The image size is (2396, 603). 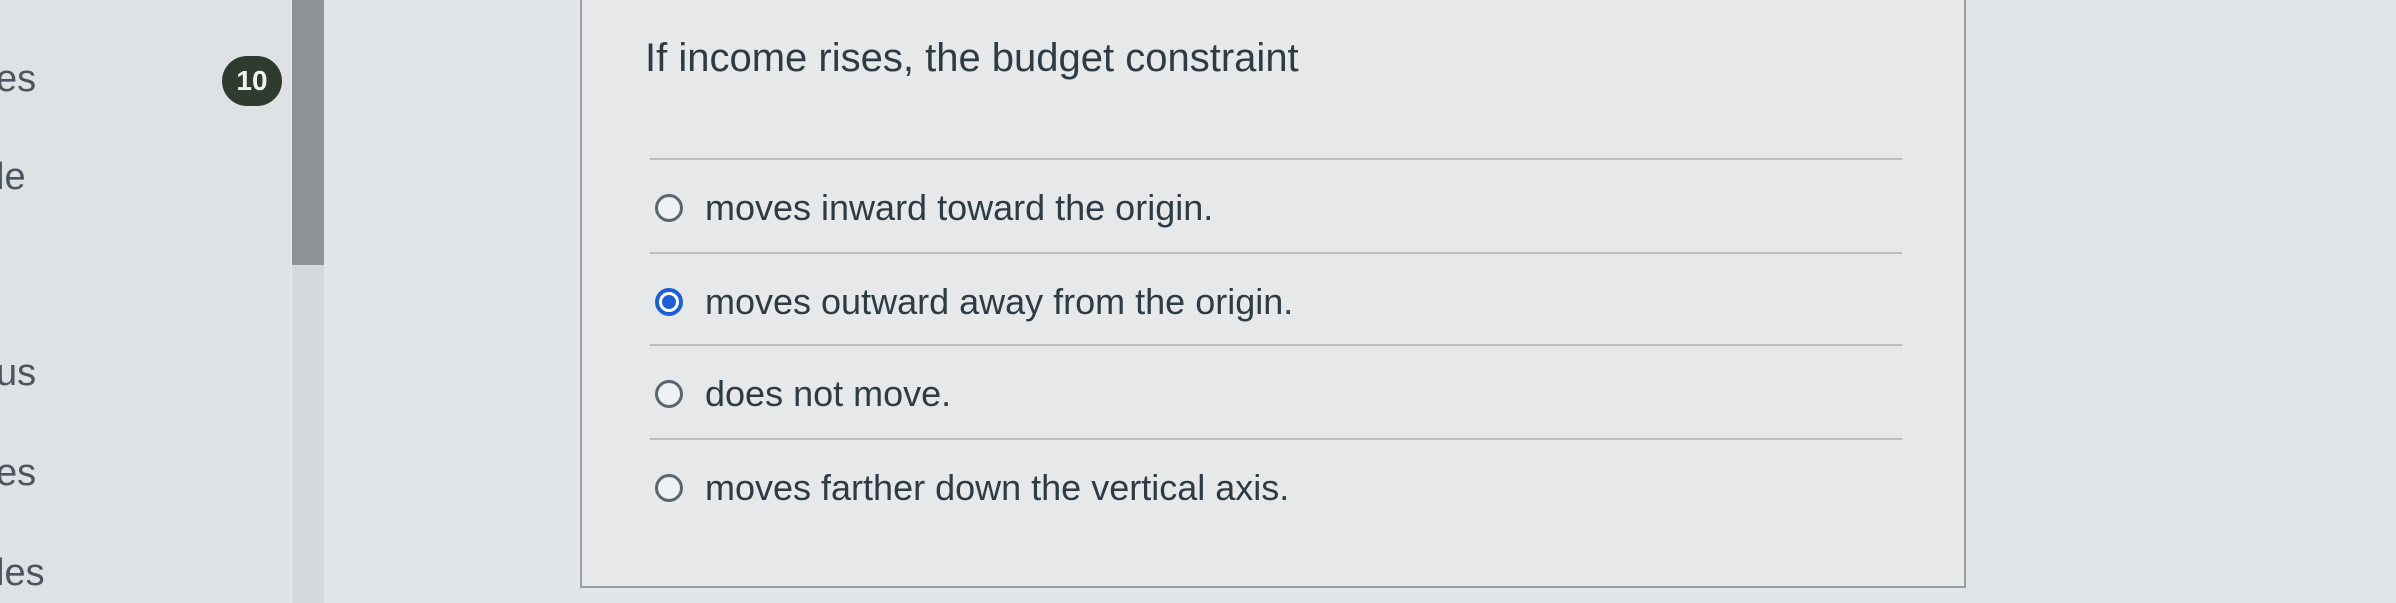 What do you see at coordinates (252, 81) in the screenshot?
I see `question-number-badge: 10` at bounding box center [252, 81].